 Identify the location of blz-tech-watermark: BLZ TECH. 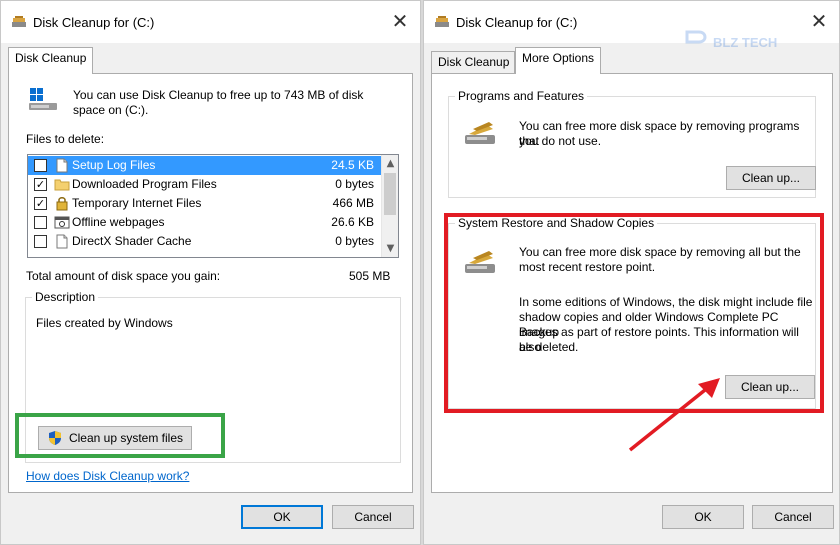
(731, 40).